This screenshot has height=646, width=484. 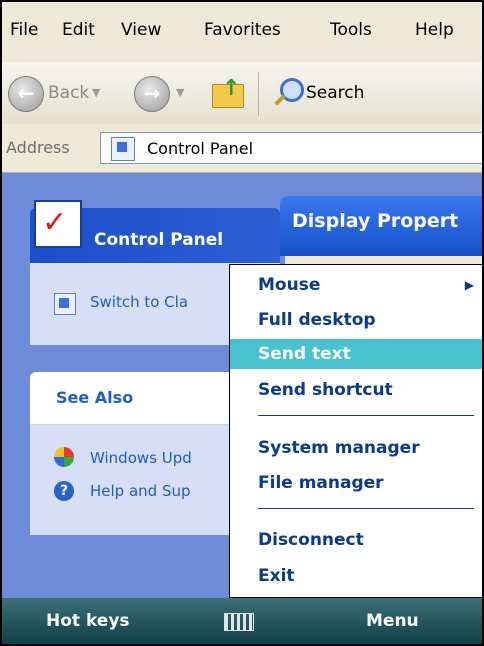 What do you see at coordinates (469, 285) in the screenshot?
I see `submenu-arrow-icon: ▶` at bounding box center [469, 285].